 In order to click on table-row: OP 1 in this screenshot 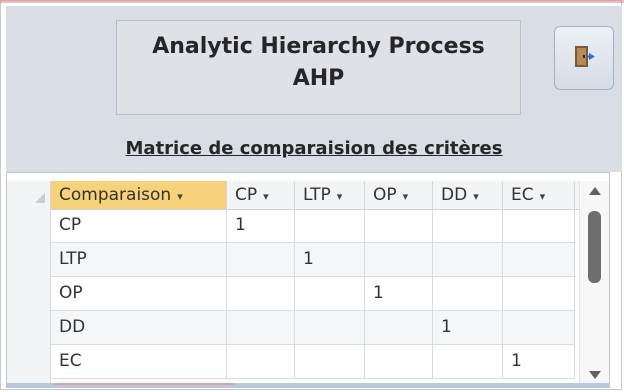, I will do `click(313, 294)`.